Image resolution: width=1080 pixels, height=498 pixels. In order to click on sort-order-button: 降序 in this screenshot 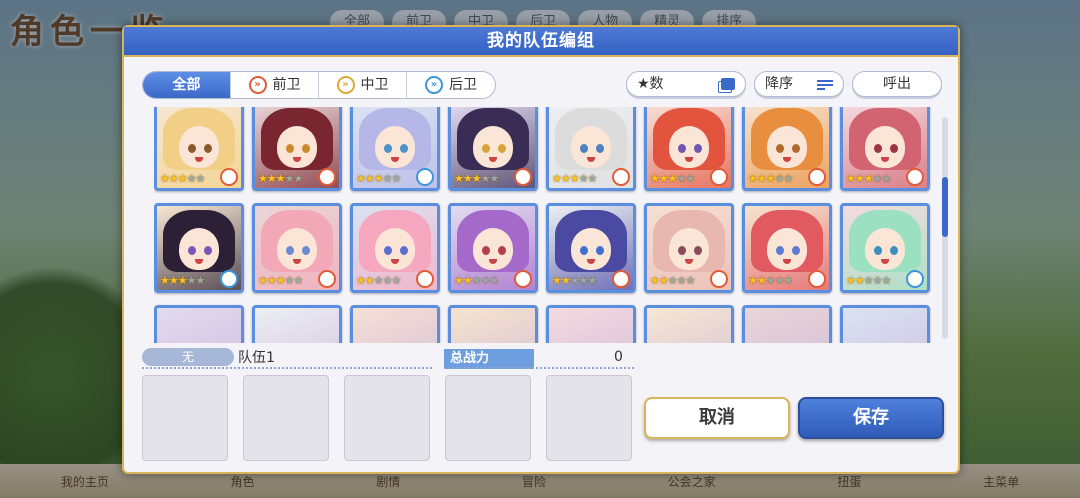, I will do `click(799, 84)`.